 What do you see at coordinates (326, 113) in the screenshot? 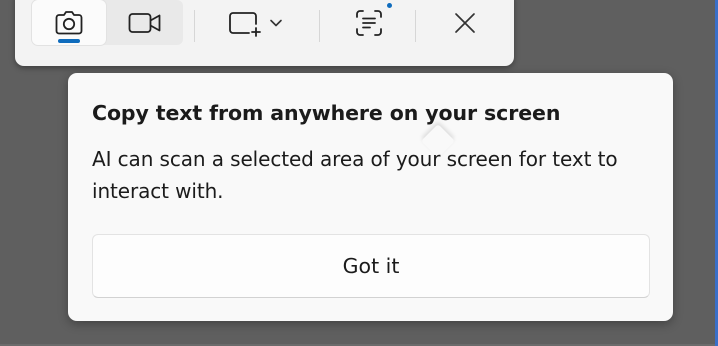
I see `teaching-tip-title: Copy text from anywhere on your screen` at bounding box center [326, 113].